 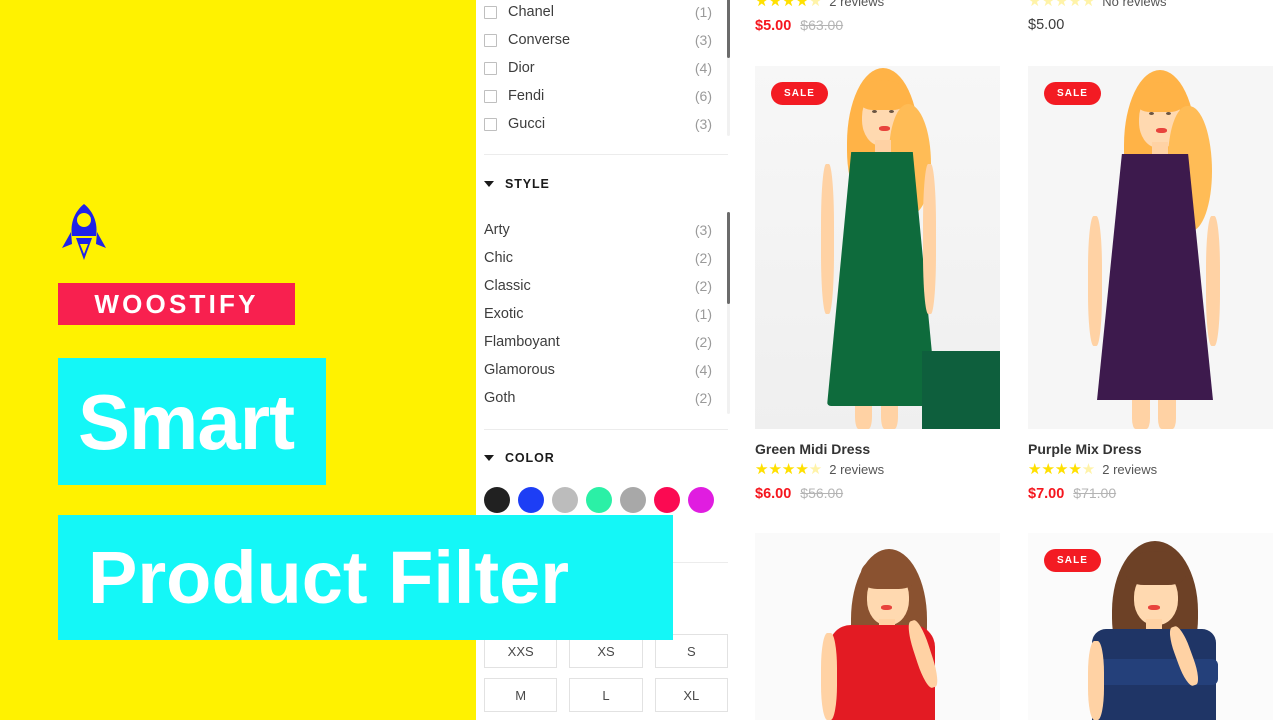 I want to click on style-filter-item: Exotic (1), so click(x=598, y=314).